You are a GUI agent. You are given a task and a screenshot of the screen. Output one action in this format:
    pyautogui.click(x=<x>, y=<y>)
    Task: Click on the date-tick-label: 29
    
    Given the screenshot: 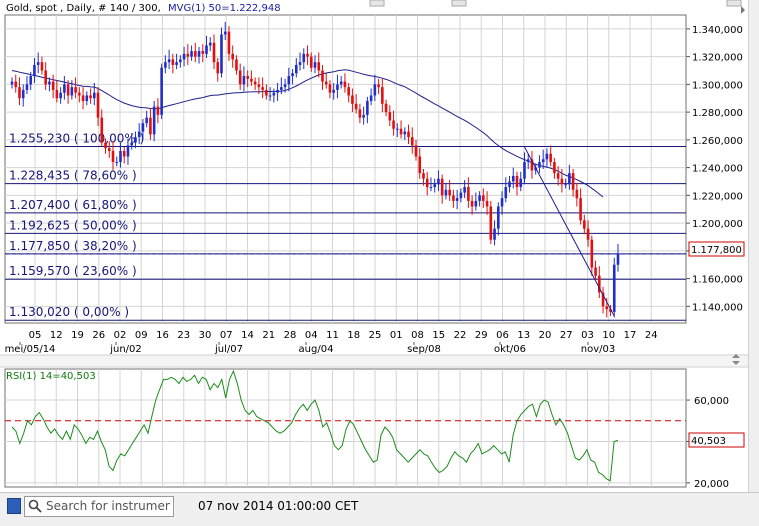 What is the action you would take?
    pyautogui.click(x=481, y=335)
    